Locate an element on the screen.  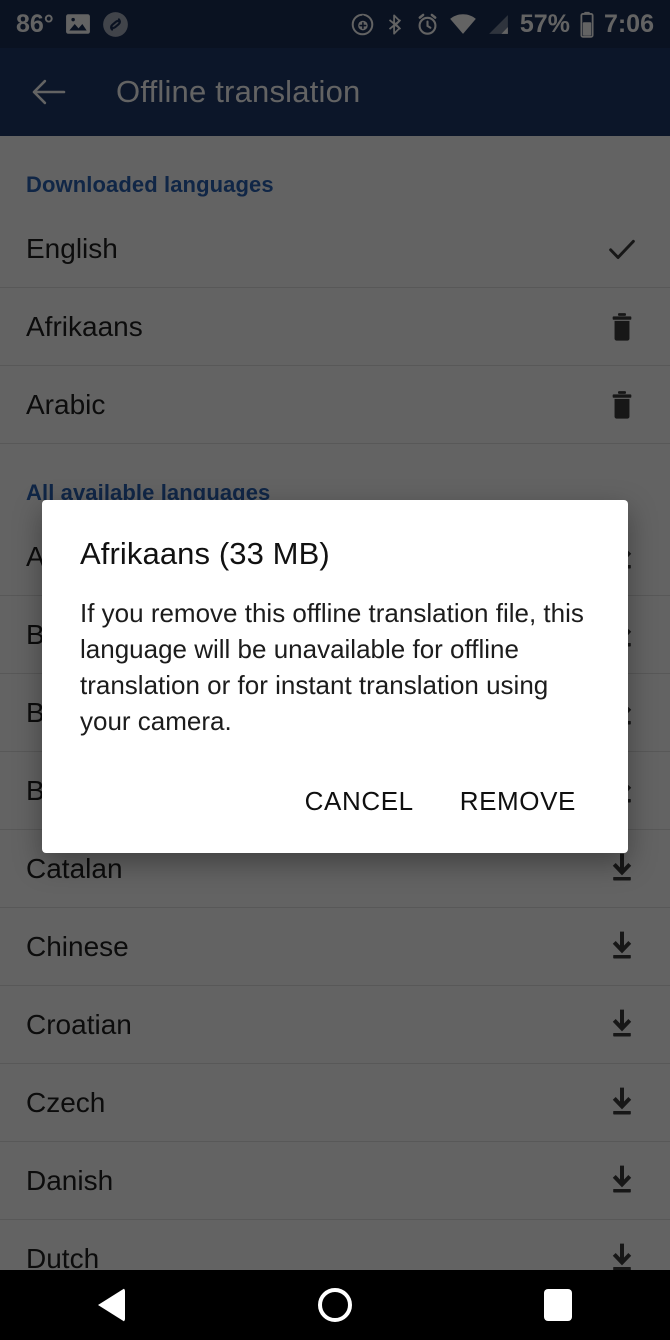
nav-back-icon is located at coordinates (112, 1305).